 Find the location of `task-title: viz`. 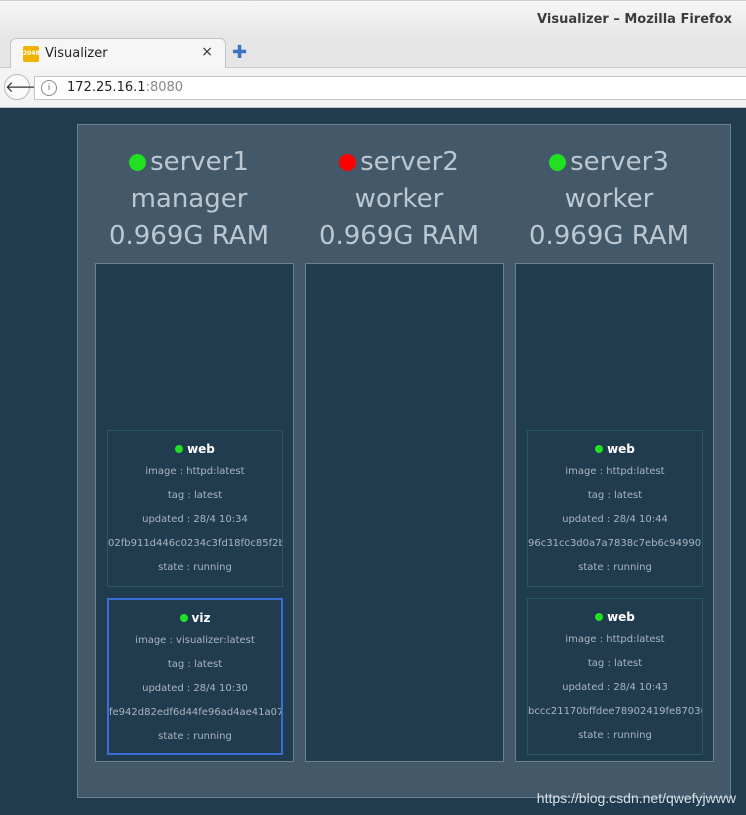

task-title: viz is located at coordinates (195, 620).